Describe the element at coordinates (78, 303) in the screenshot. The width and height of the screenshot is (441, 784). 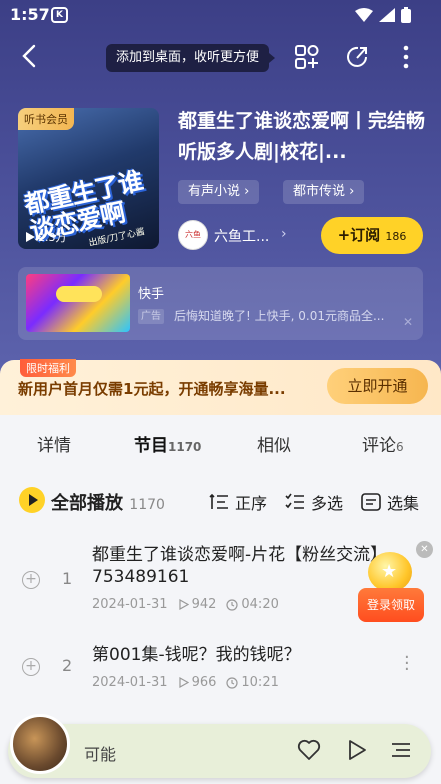
I see `ad-image` at that location.